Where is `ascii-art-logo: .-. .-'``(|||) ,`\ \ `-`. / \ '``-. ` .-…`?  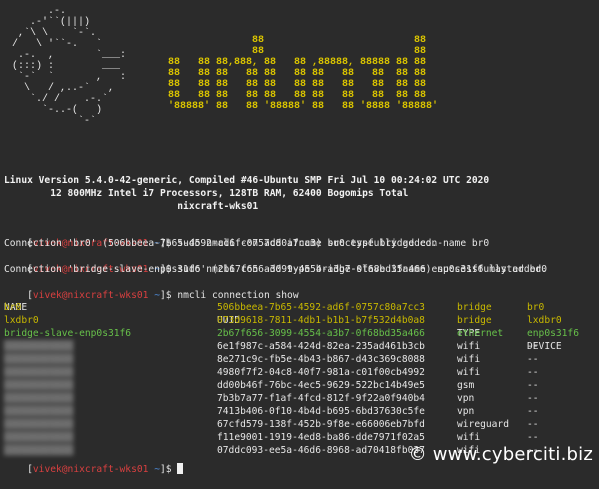
ascii-art-logo: .-. .-'``(|||) ,`\ \ `-`. / \ '``-. ` .-… is located at coordinates (69, 66).